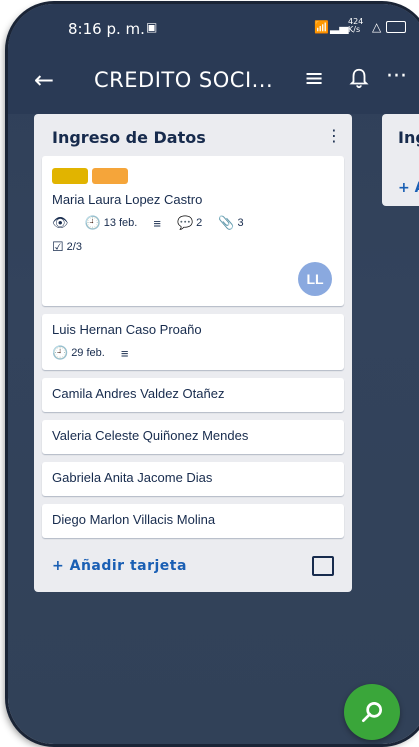 The height and width of the screenshot is (747, 419). Describe the element at coordinates (88, 353) in the screenshot. I see `due-date: 29 feb.` at that location.